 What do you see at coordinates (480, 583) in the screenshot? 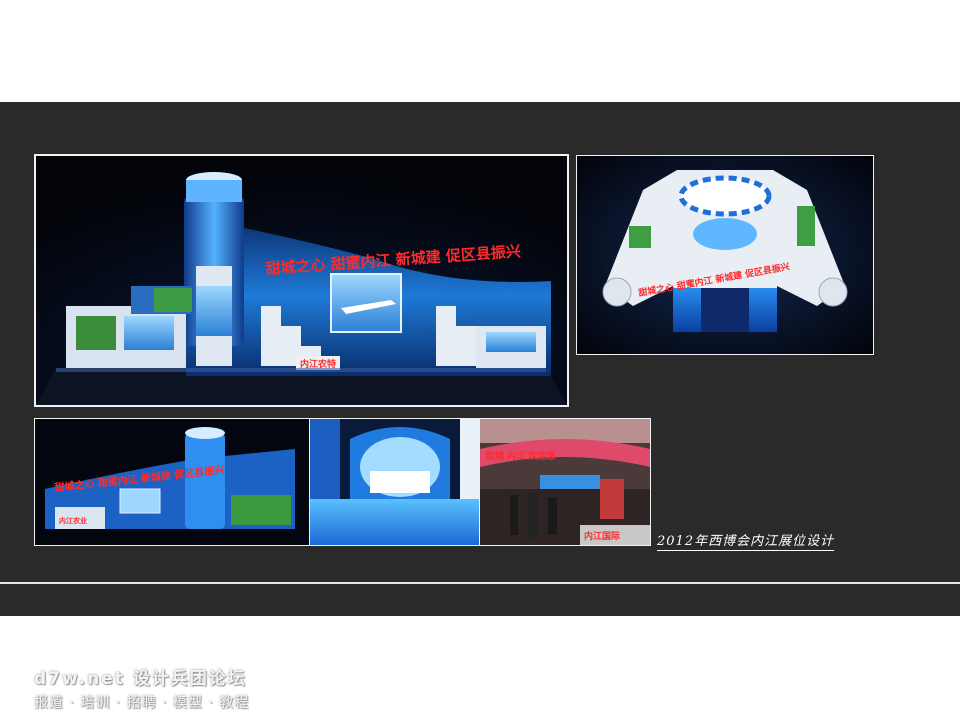
I see `panel-divider-line` at bounding box center [480, 583].